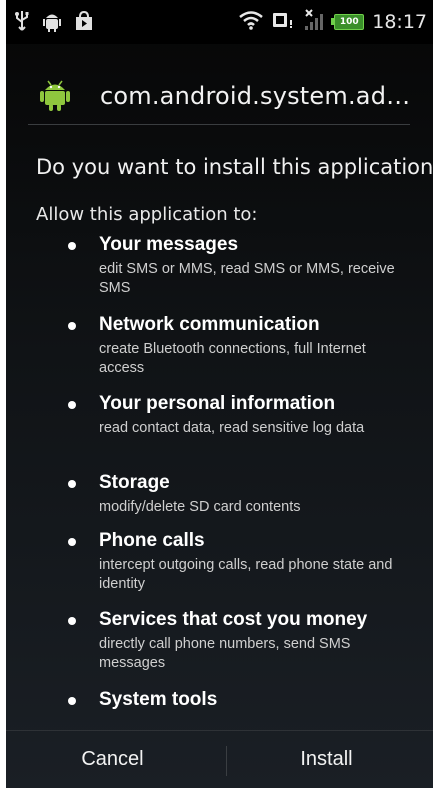 This screenshot has width=439, height=788. I want to click on battery-level: 100, so click(349, 22).